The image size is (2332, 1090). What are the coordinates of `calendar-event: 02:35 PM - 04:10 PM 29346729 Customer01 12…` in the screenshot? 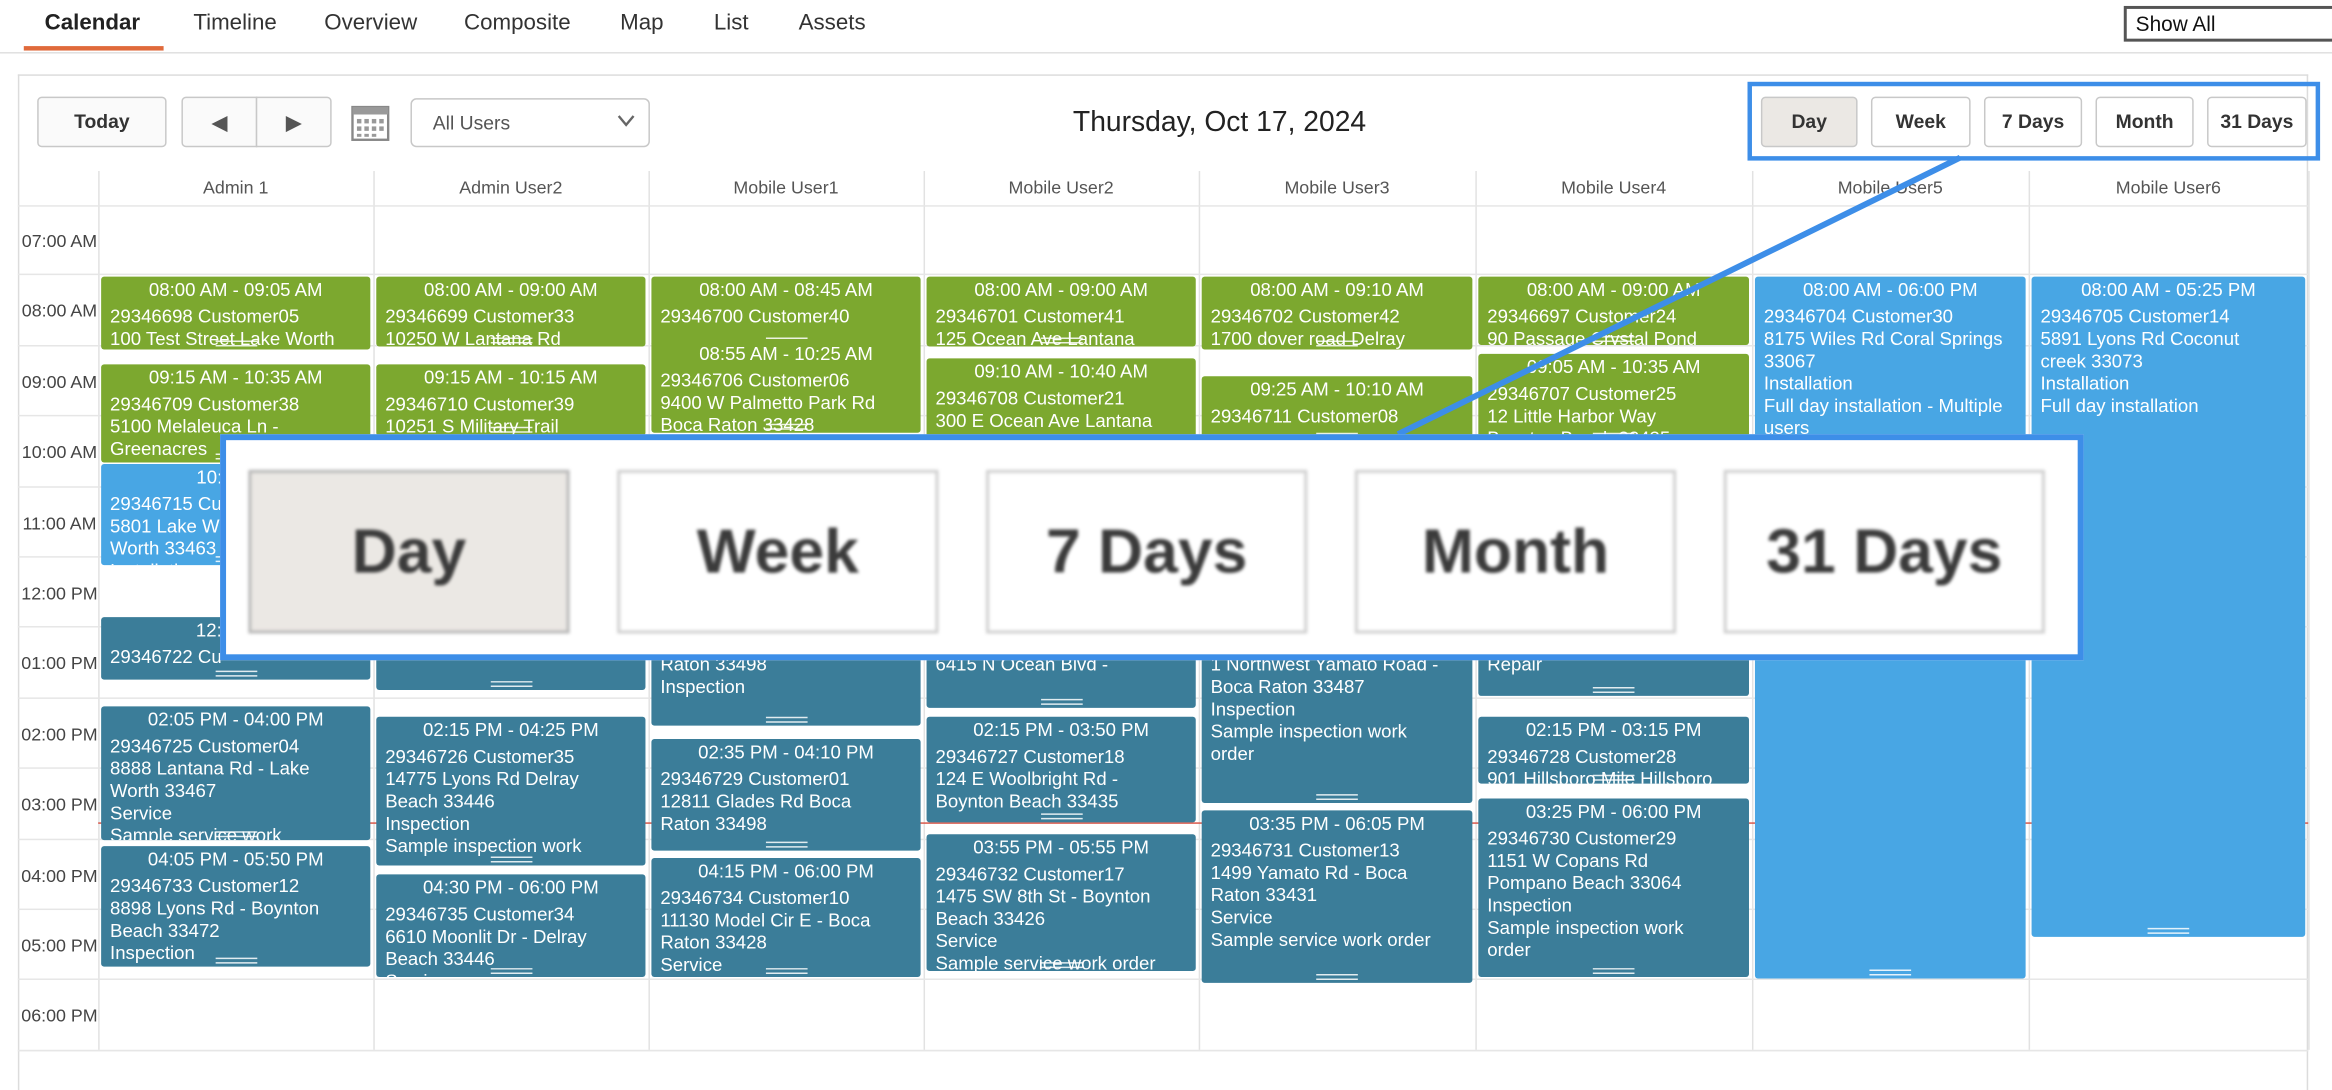 It's located at (786, 795).